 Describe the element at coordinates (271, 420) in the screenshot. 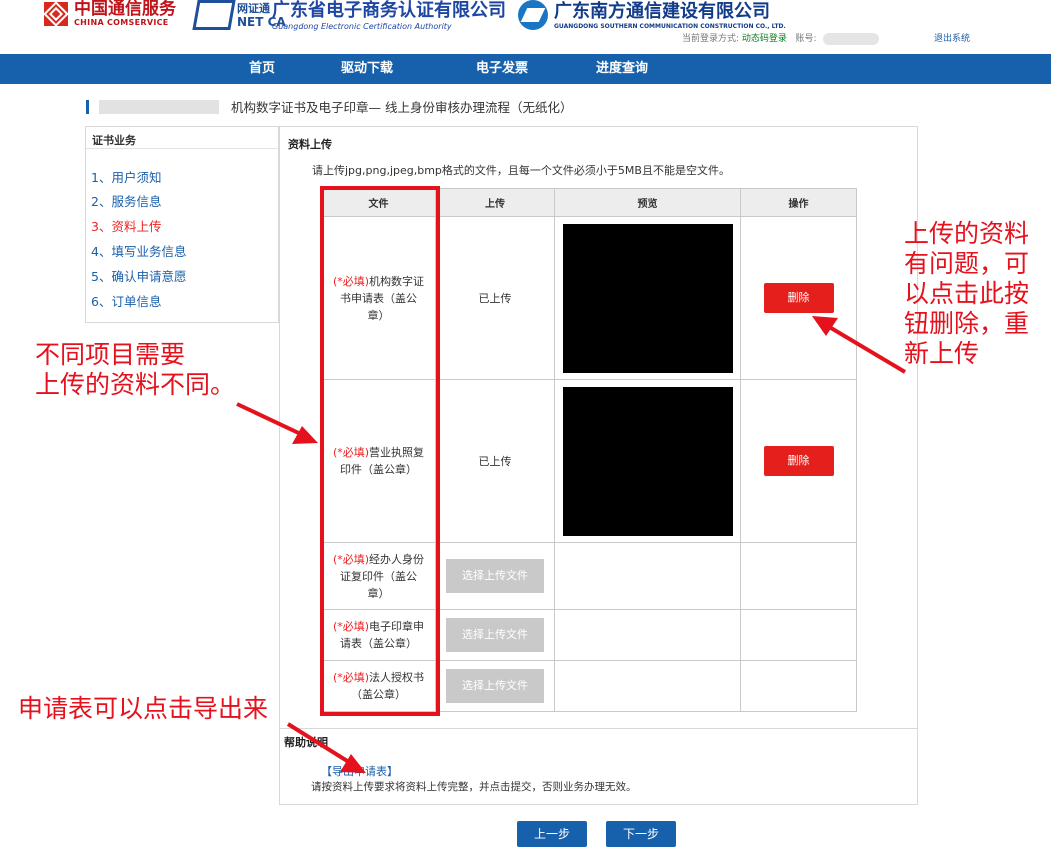

I see `arrow-to-items-icon` at that location.